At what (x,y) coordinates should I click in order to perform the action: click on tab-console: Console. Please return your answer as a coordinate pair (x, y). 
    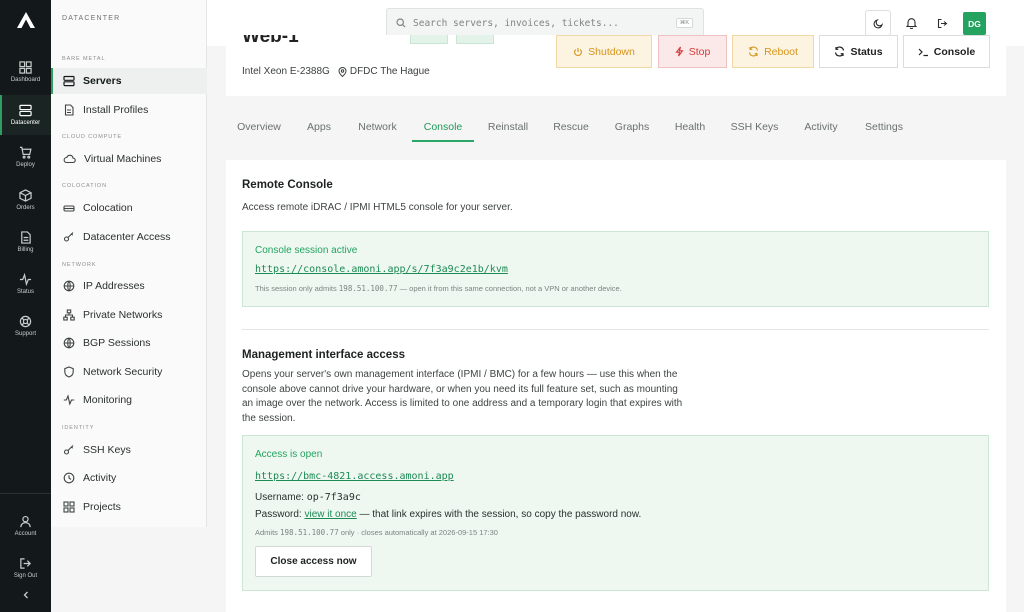
    Looking at the image, I should click on (443, 128).